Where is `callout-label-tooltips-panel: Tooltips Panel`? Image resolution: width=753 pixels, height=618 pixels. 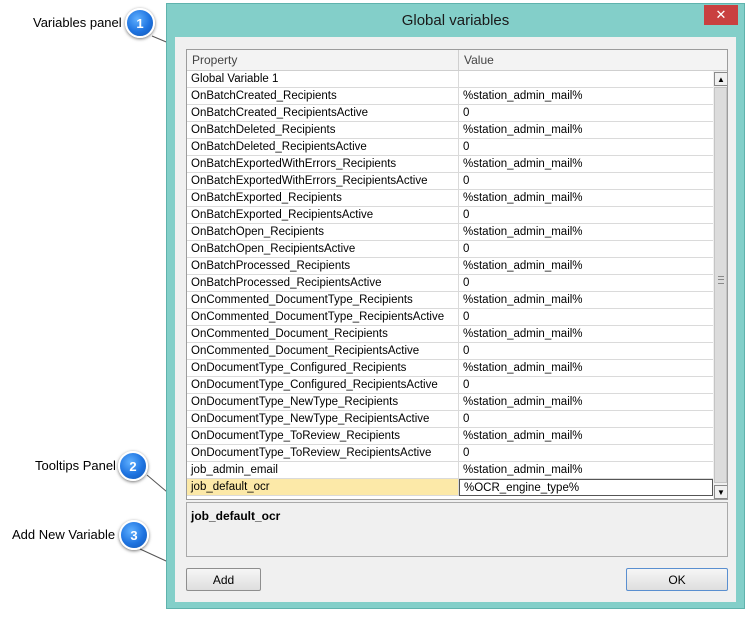 callout-label-tooltips-panel: Tooltips Panel is located at coordinates (75, 465).